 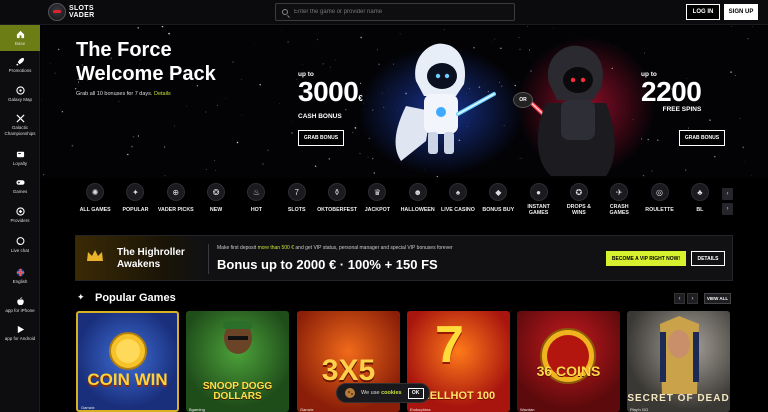 What do you see at coordinates (391, 393) in the screenshot?
I see `cookie-link: cookies` at bounding box center [391, 393].